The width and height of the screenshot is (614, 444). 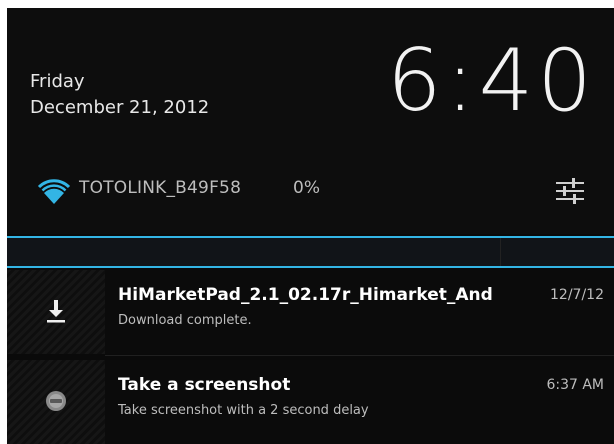 What do you see at coordinates (575, 385) in the screenshot?
I see `notification-time: 6:37 AM` at bounding box center [575, 385].